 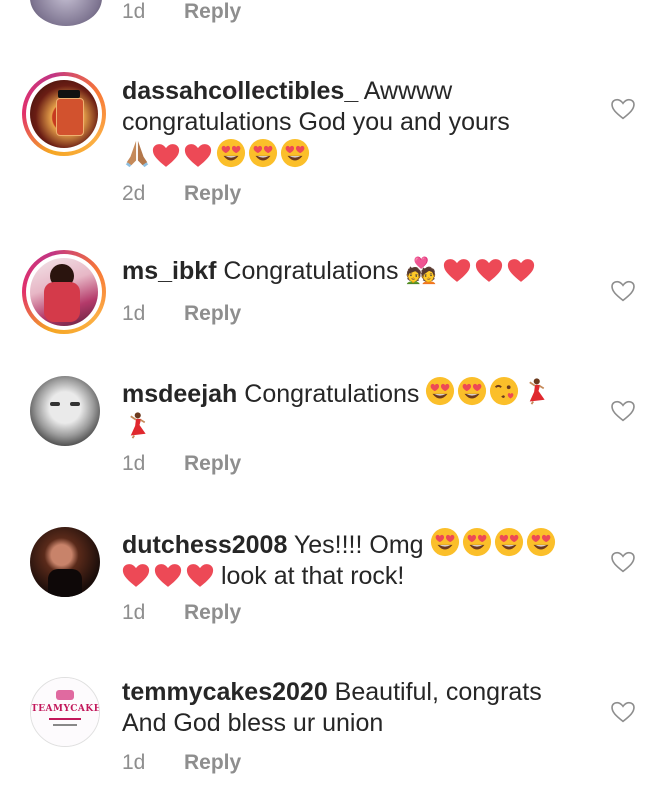 What do you see at coordinates (179, 394) in the screenshot?
I see `comment-username: msdeejah` at bounding box center [179, 394].